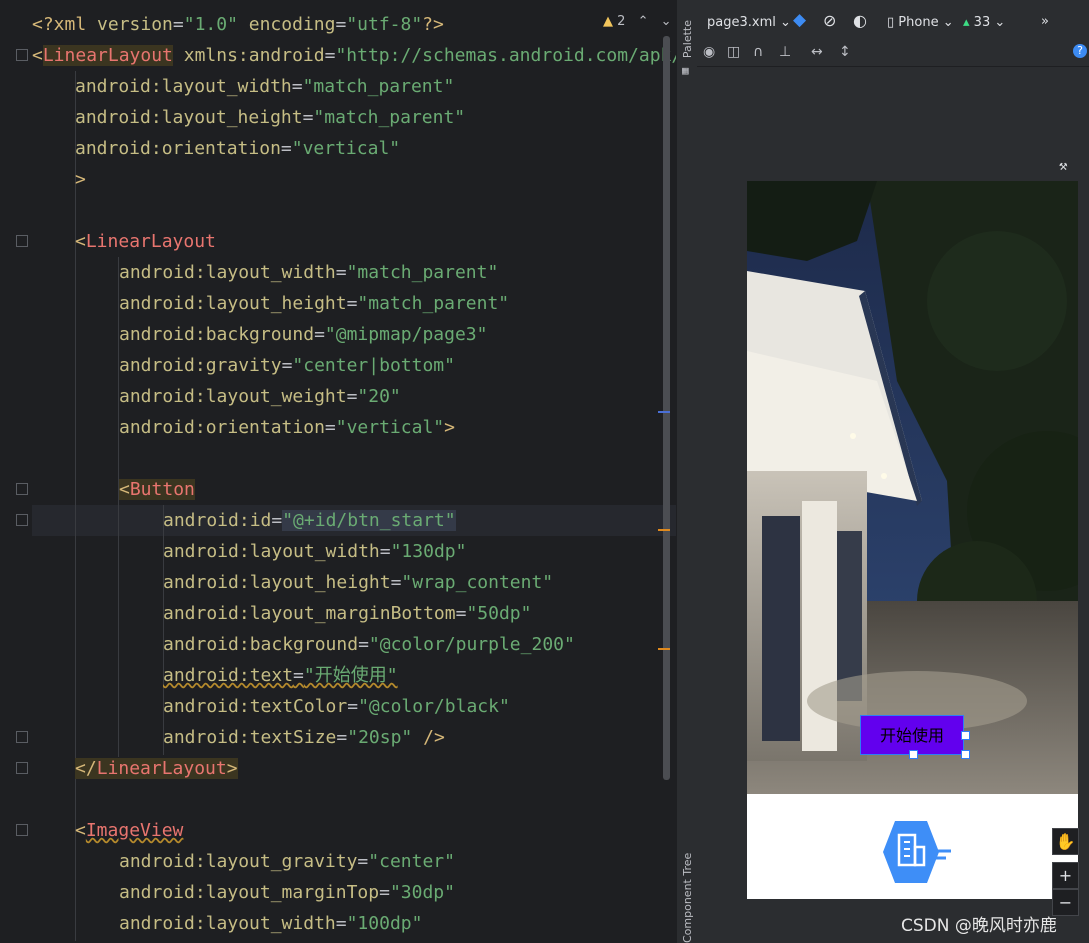 The image size is (1089, 943). I want to click on code-line: android:layout_marginTop="30dp", so click(287, 892).